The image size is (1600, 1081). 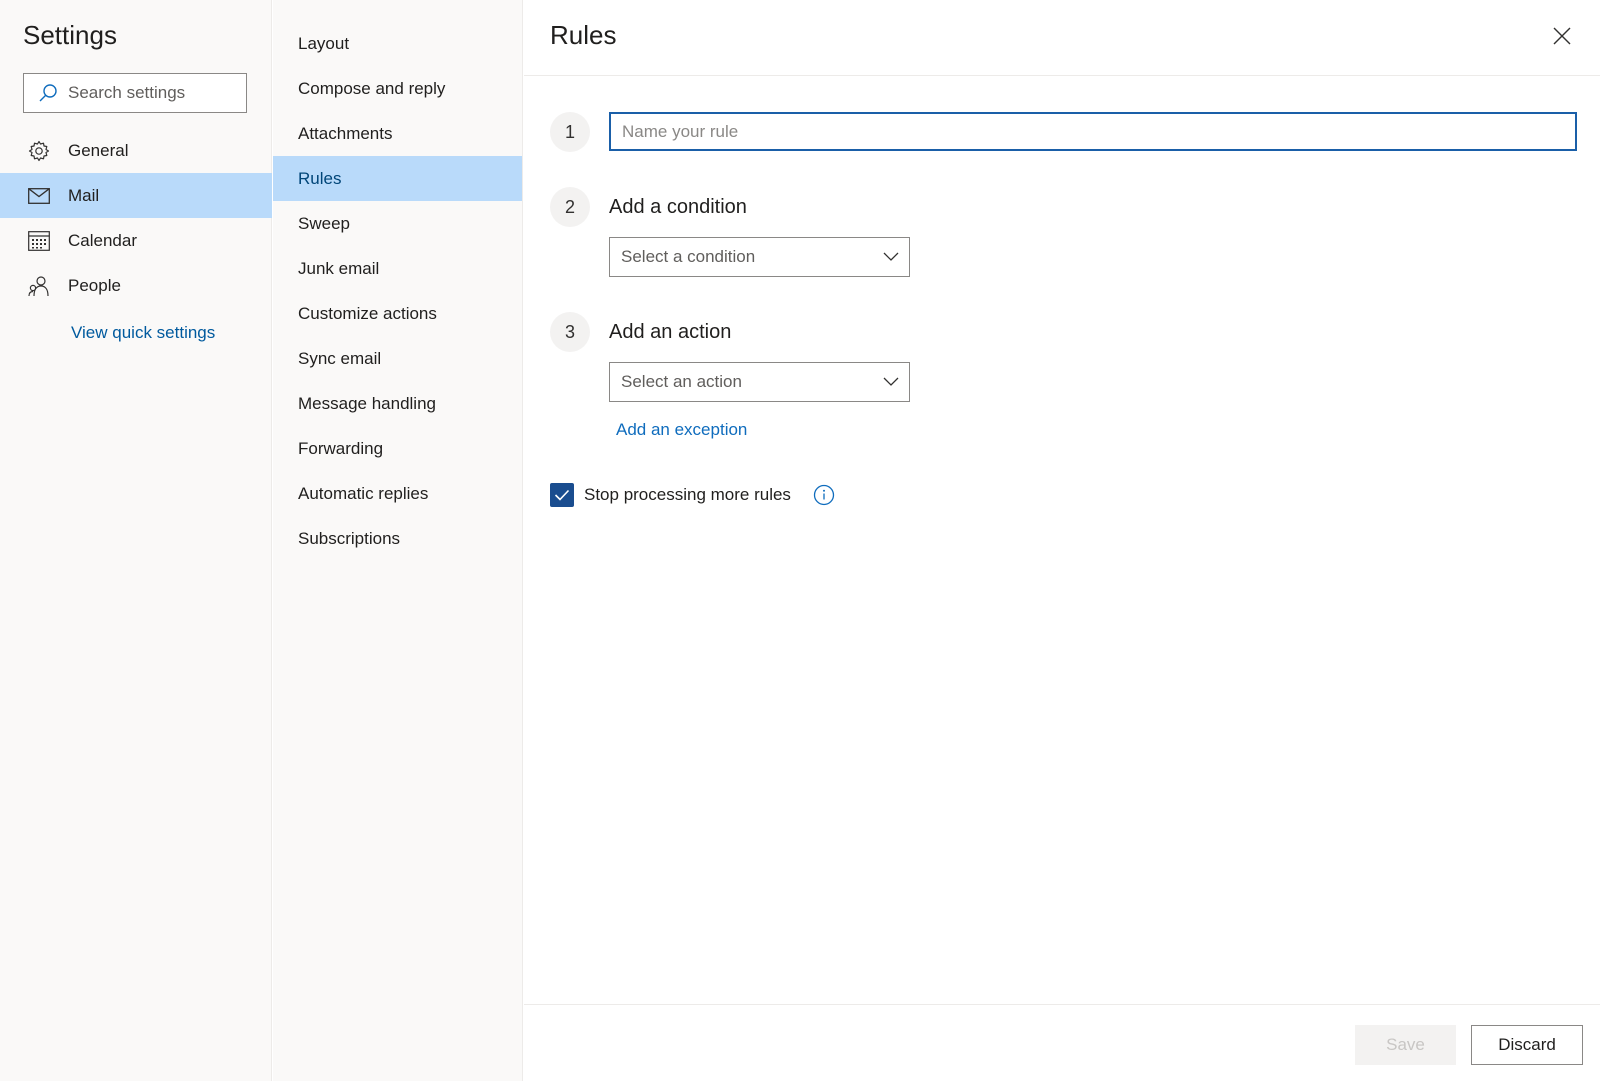 I want to click on menu-item-subscriptions: Subscriptions, so click(x=397, y=538).